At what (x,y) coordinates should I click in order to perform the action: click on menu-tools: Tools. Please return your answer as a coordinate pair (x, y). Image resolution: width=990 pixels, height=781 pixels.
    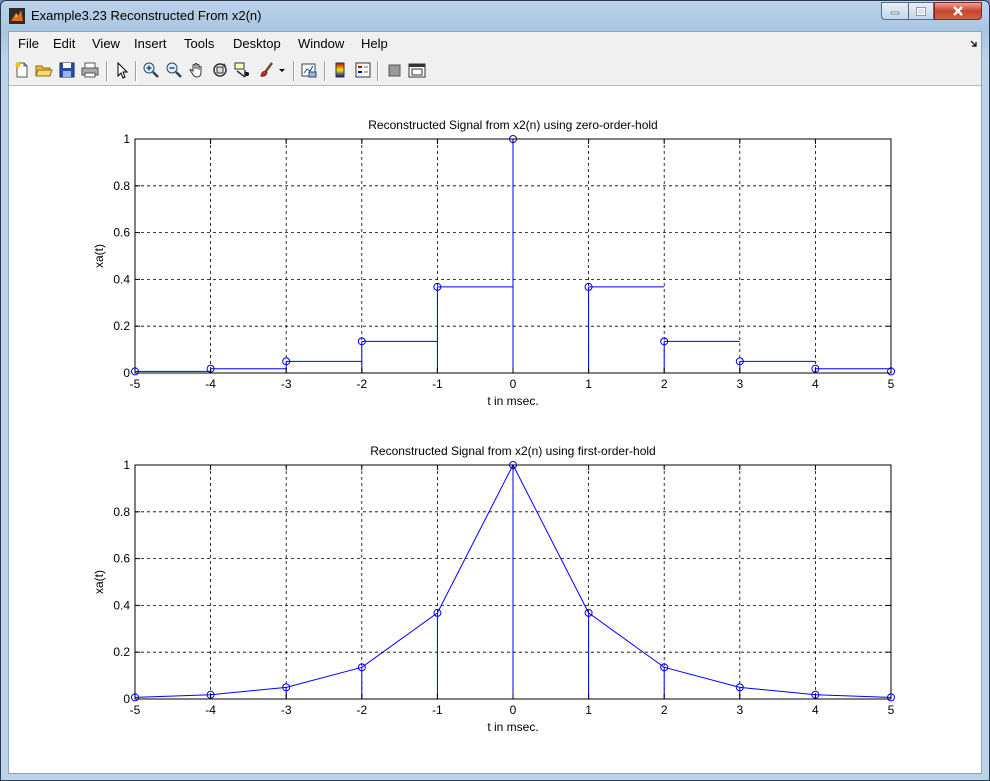
    Looking at the image, I should click on (199, 43).